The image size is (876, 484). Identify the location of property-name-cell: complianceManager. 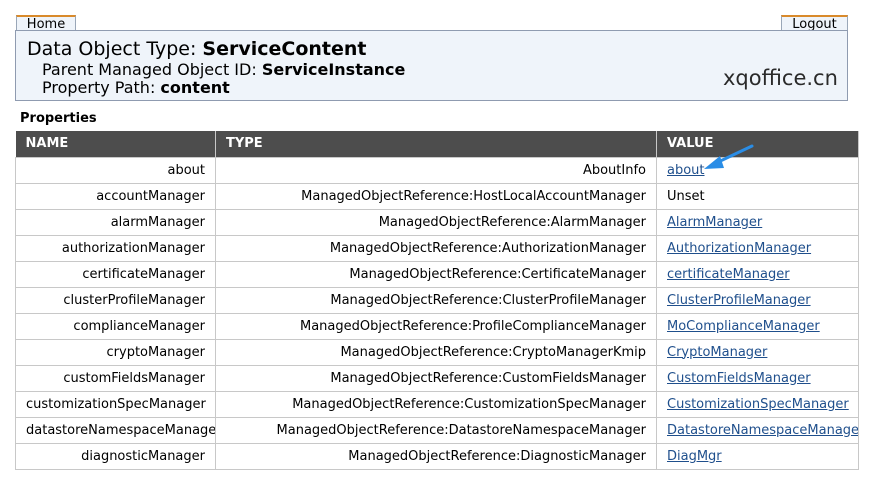
(115, 326).